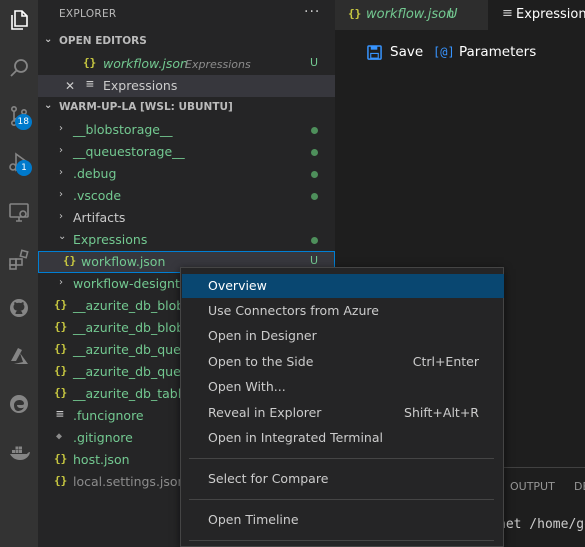 The height and width of the screenshot is (547, 585). I want to click on menu-item-label: Select for Compare, so click(268, 478).